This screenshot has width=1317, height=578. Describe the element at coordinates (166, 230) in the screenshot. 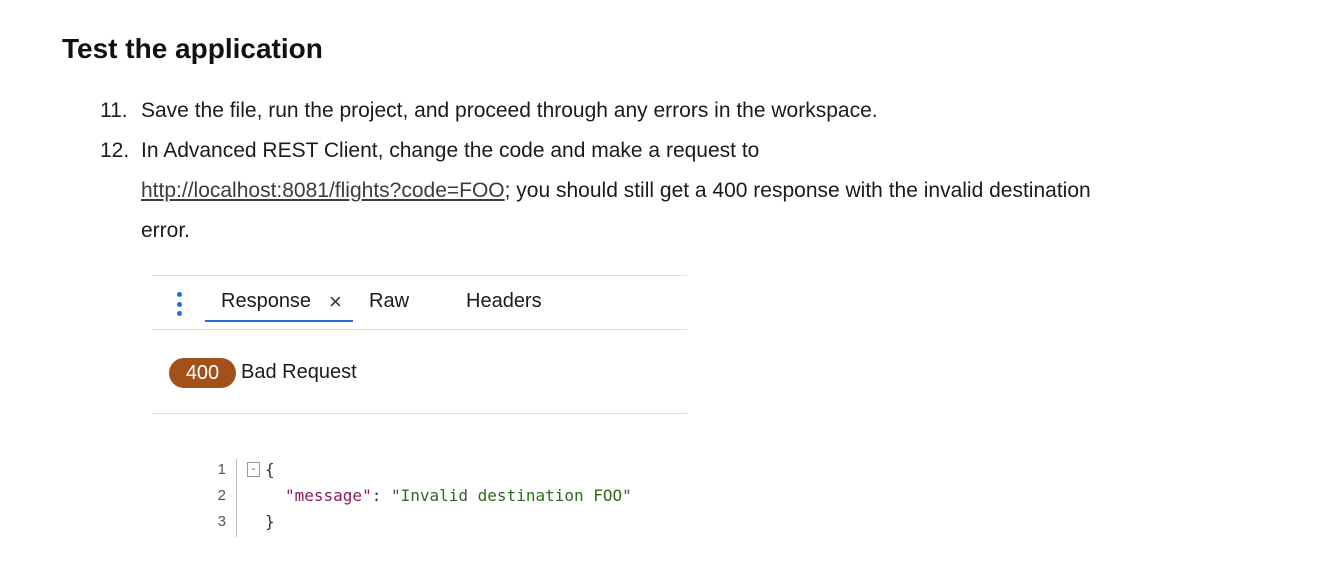

I see `step-text-end: error.` at that location.